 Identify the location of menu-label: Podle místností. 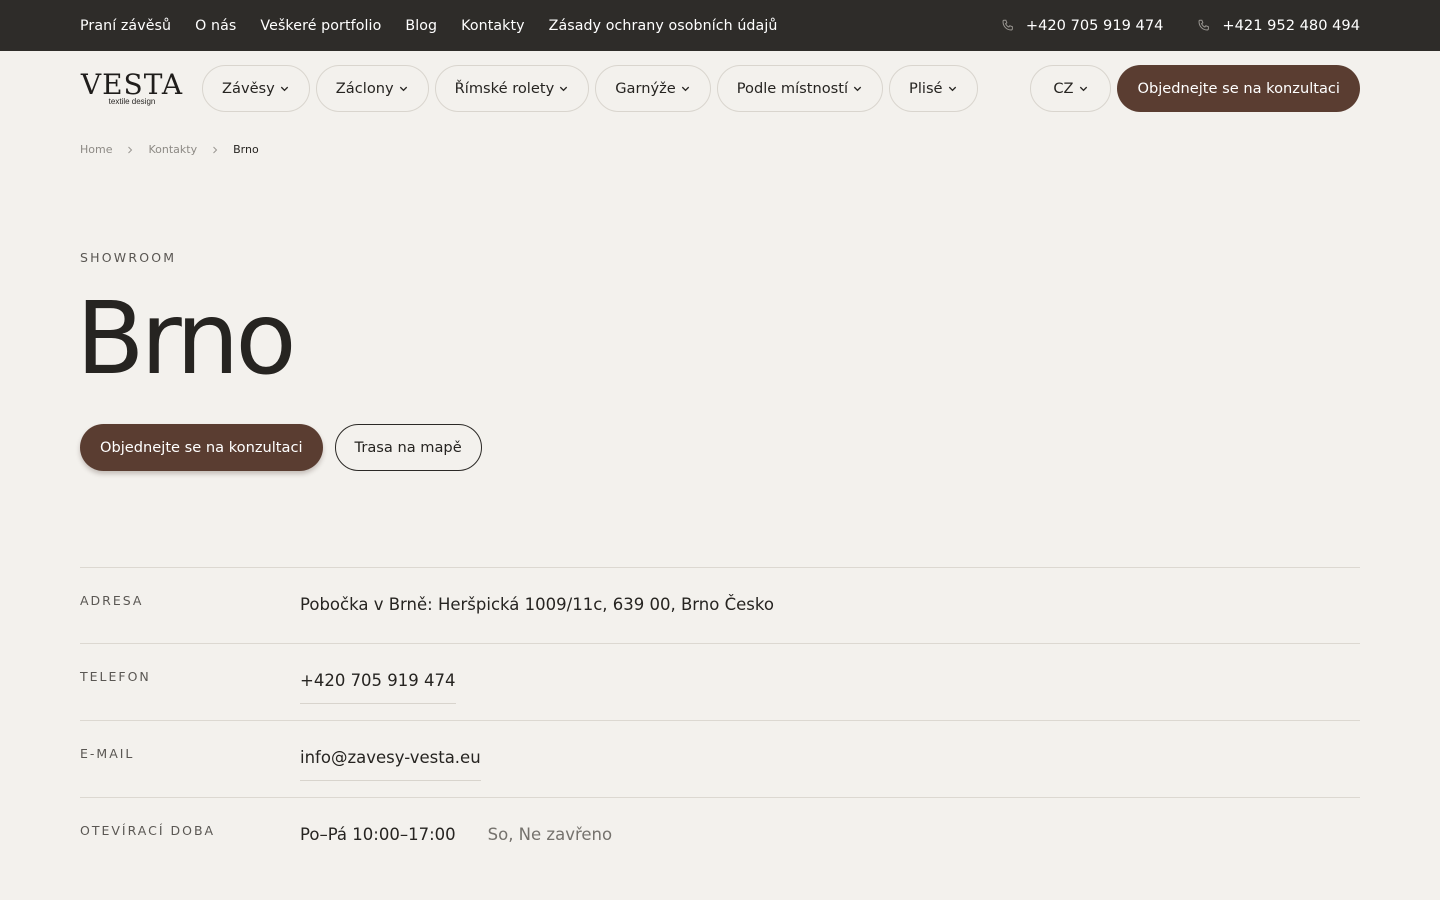
(792, 88).